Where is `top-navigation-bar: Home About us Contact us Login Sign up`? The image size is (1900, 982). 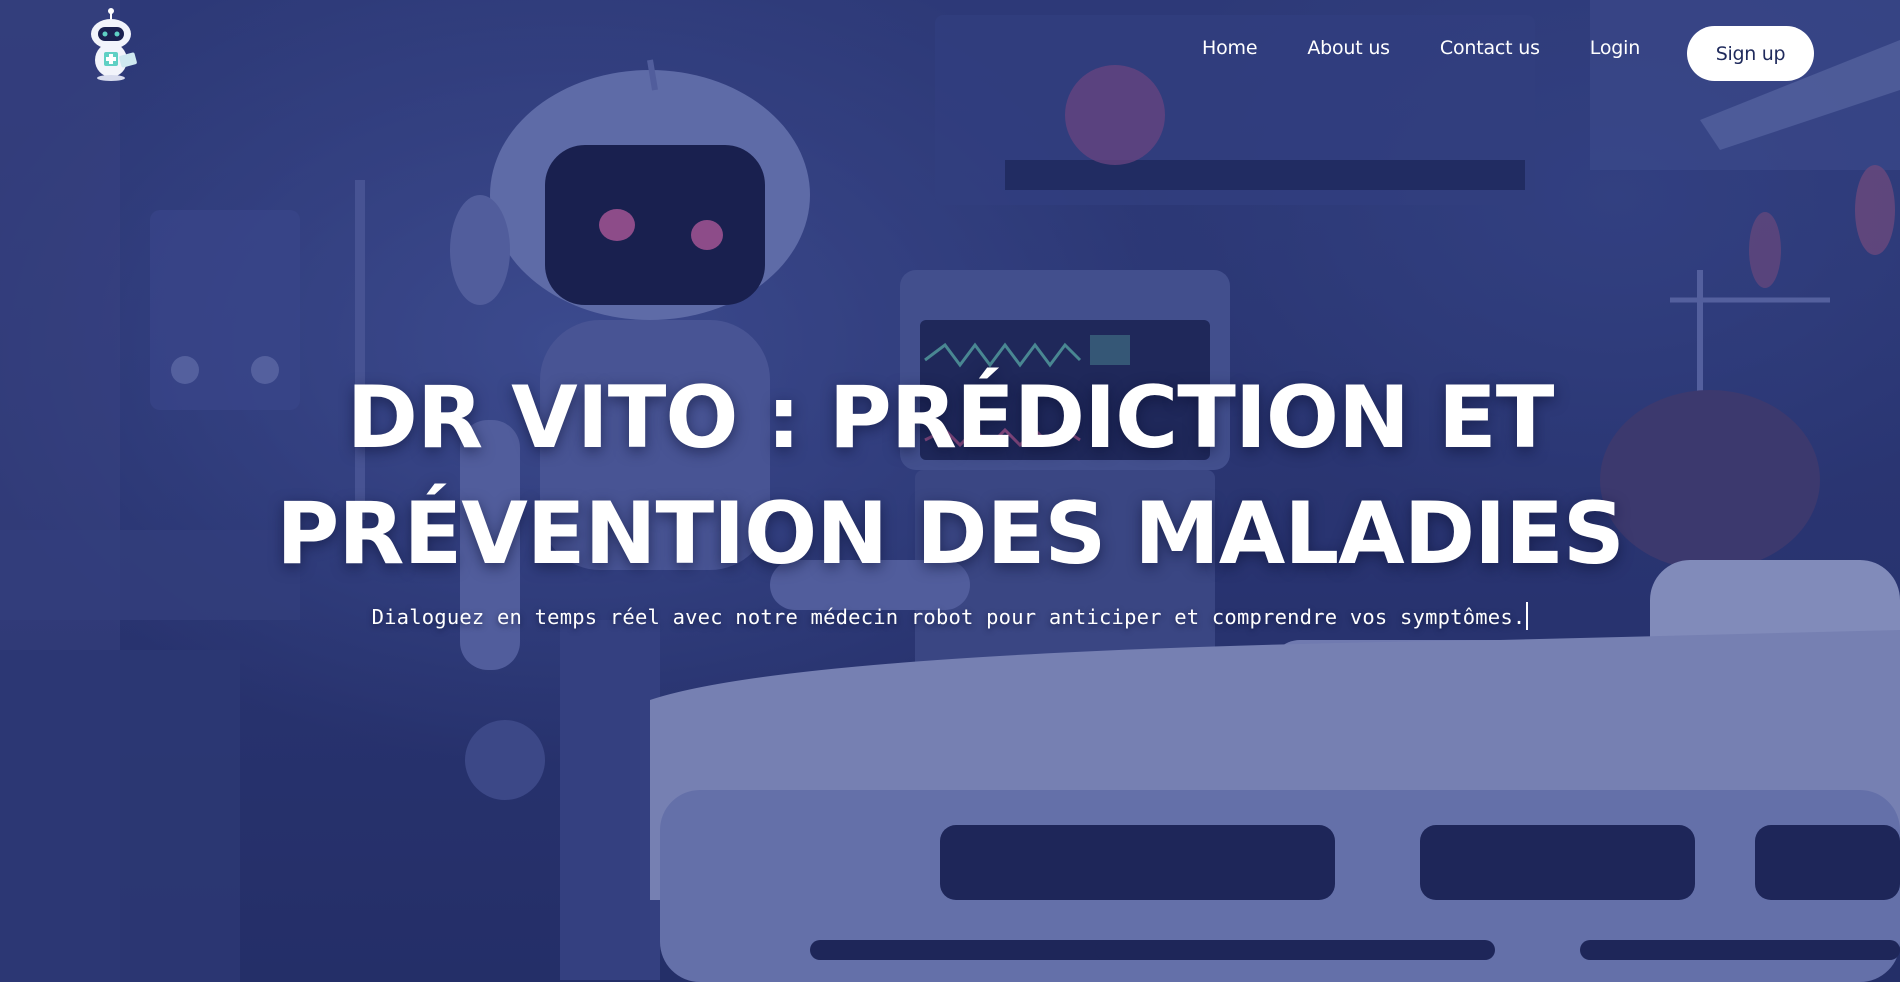
top-navigation-bar: Home About us Contact us Login Sign up is located at coordinates (950, 52).